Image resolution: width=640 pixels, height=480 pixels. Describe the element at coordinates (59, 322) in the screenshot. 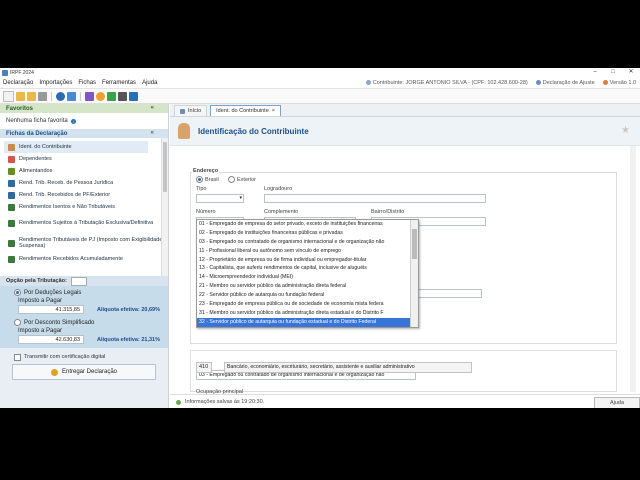

I see `simplificado-label: Por Desconto Simplificado` at that location.